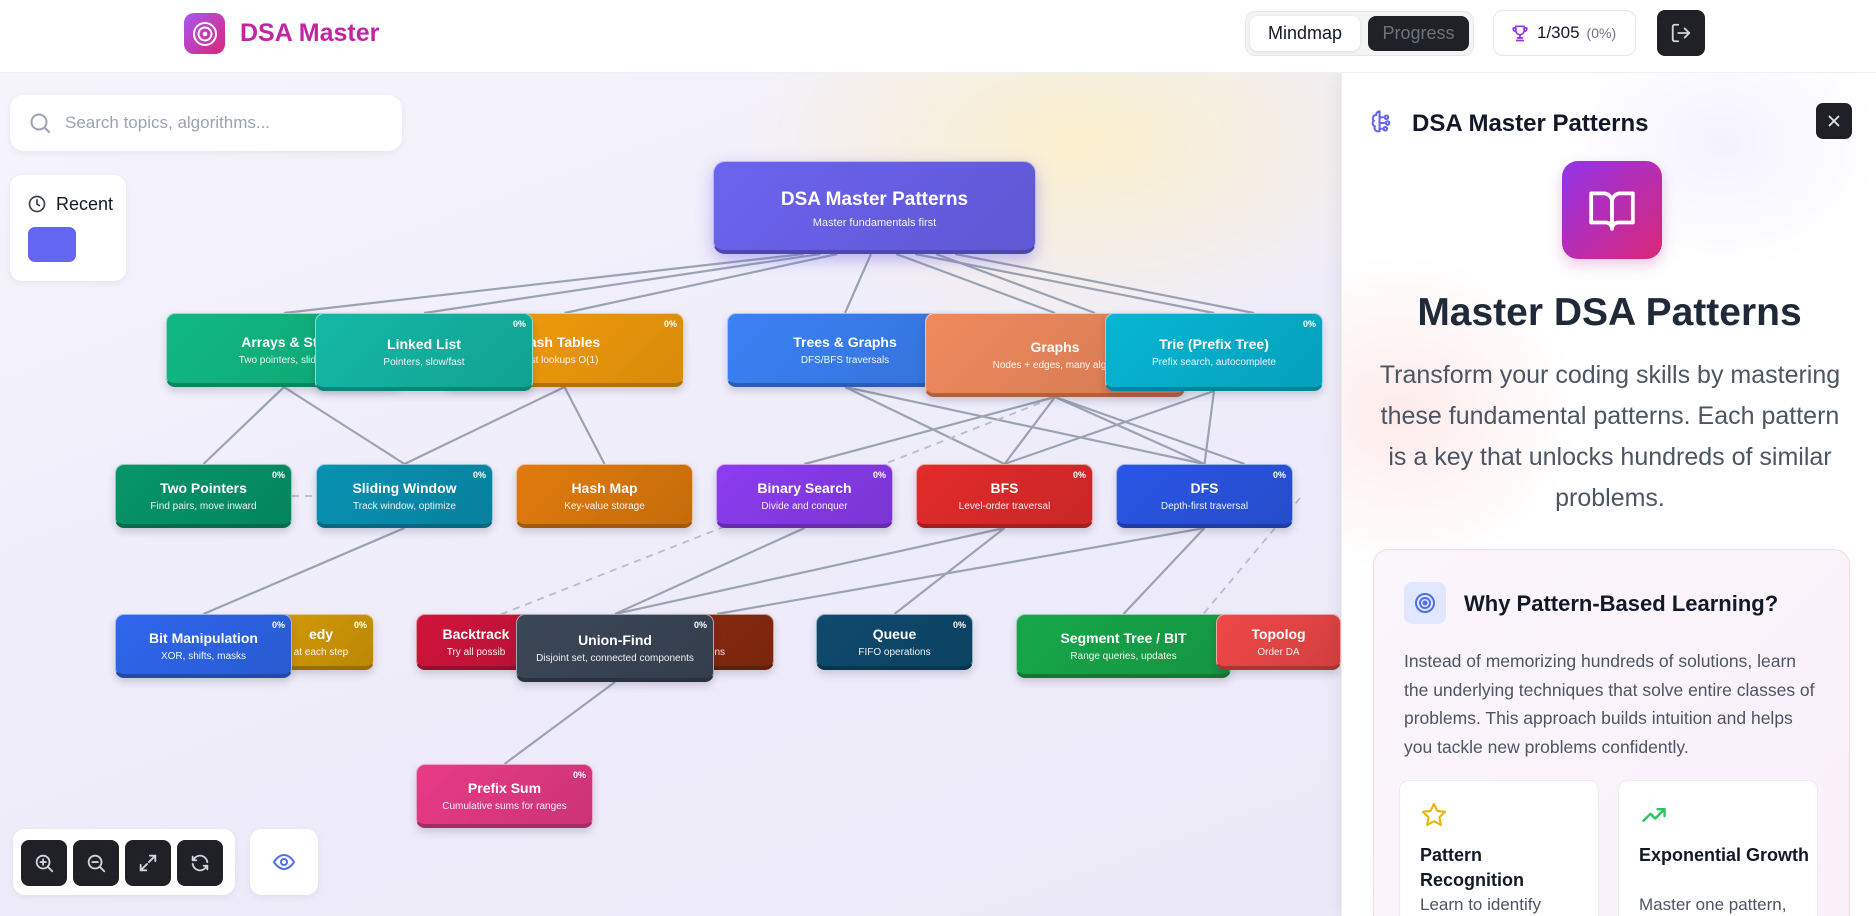  I want to click on node-two-pointers: Two Pointers Find pairs, move inward 0%, so click(203, 496).